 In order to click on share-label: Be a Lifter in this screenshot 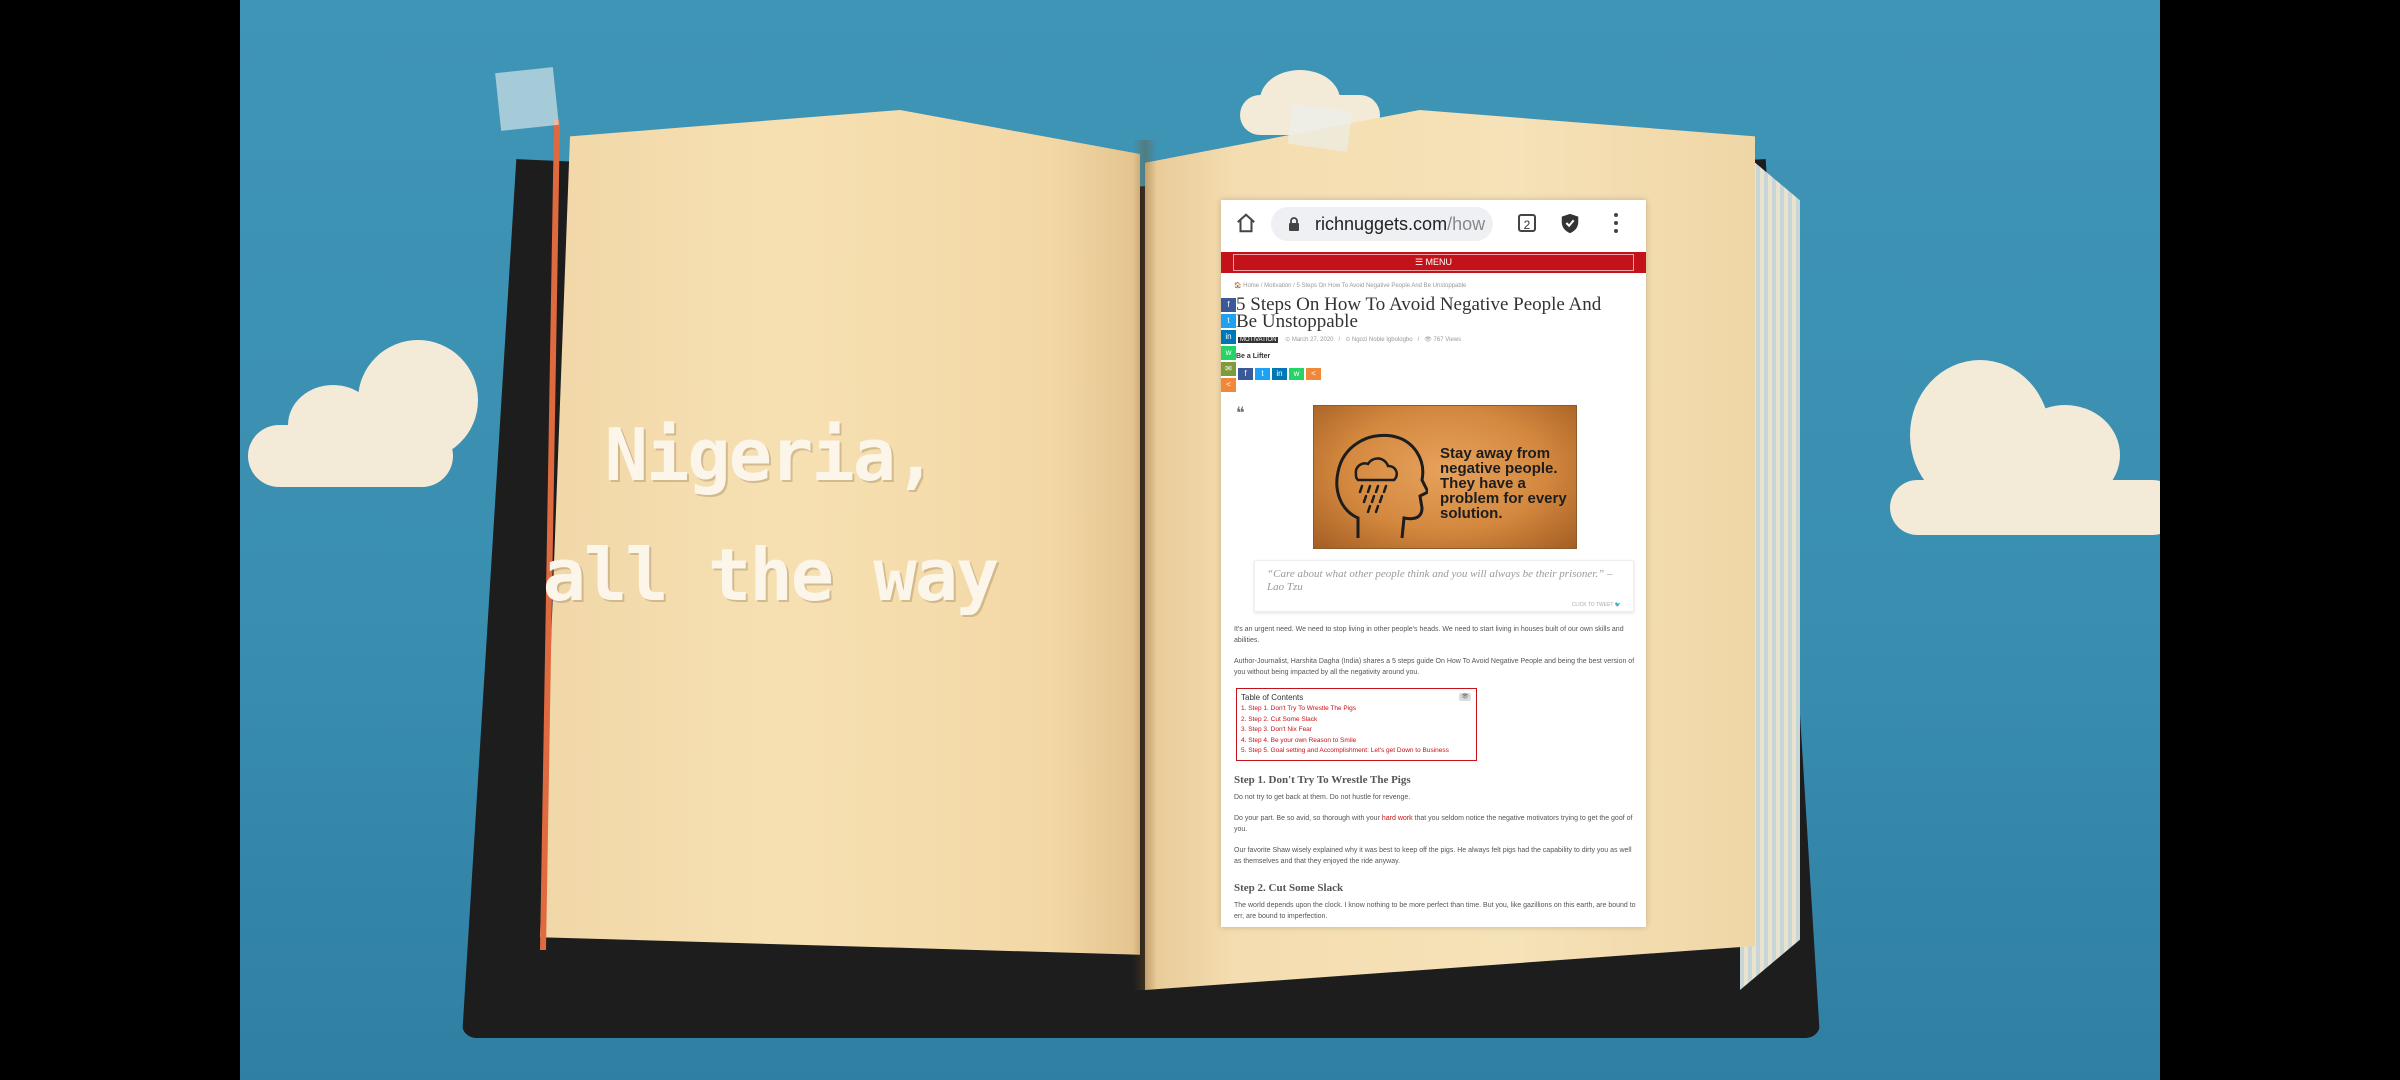, I will do `click(1253, 356)`.